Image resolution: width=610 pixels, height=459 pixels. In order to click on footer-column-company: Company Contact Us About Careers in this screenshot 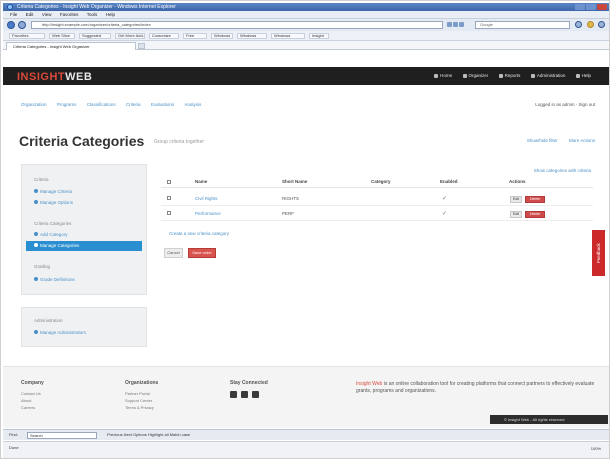, I will do `click(32, 396)`.